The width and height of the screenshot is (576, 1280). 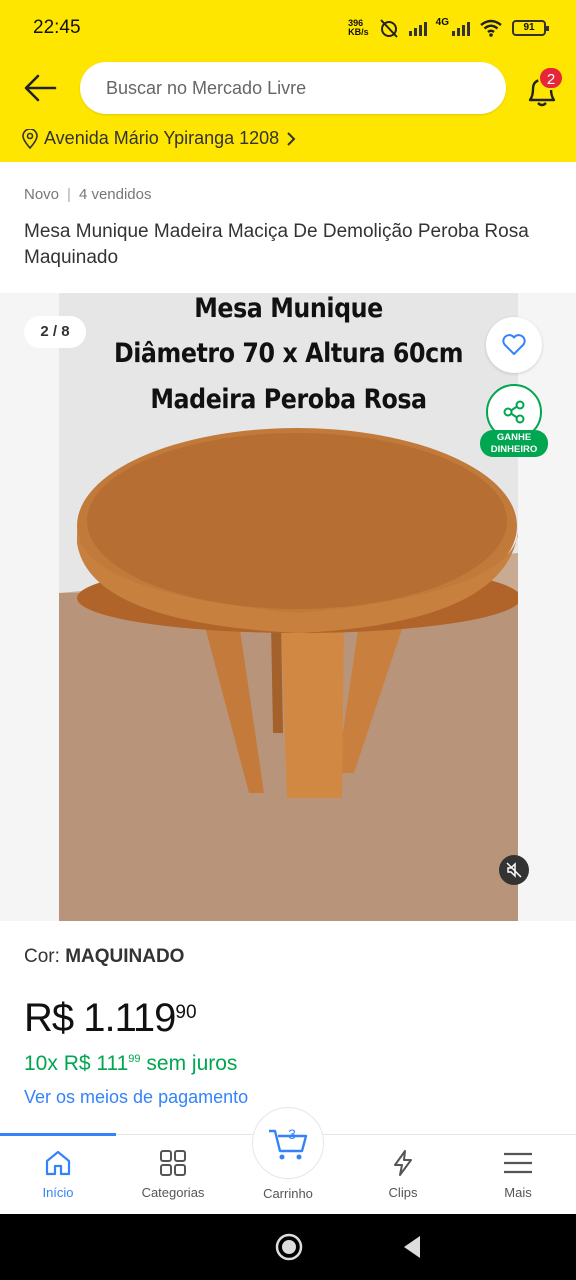 I want to click on color-selector: Cor: MAQUINADO, so click(x=104, y=957).